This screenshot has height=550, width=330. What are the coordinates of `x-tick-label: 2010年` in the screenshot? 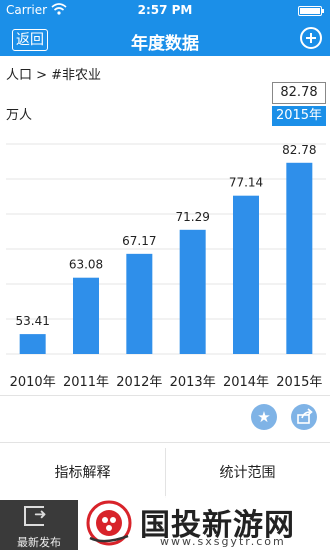 It's located at (33, 382).